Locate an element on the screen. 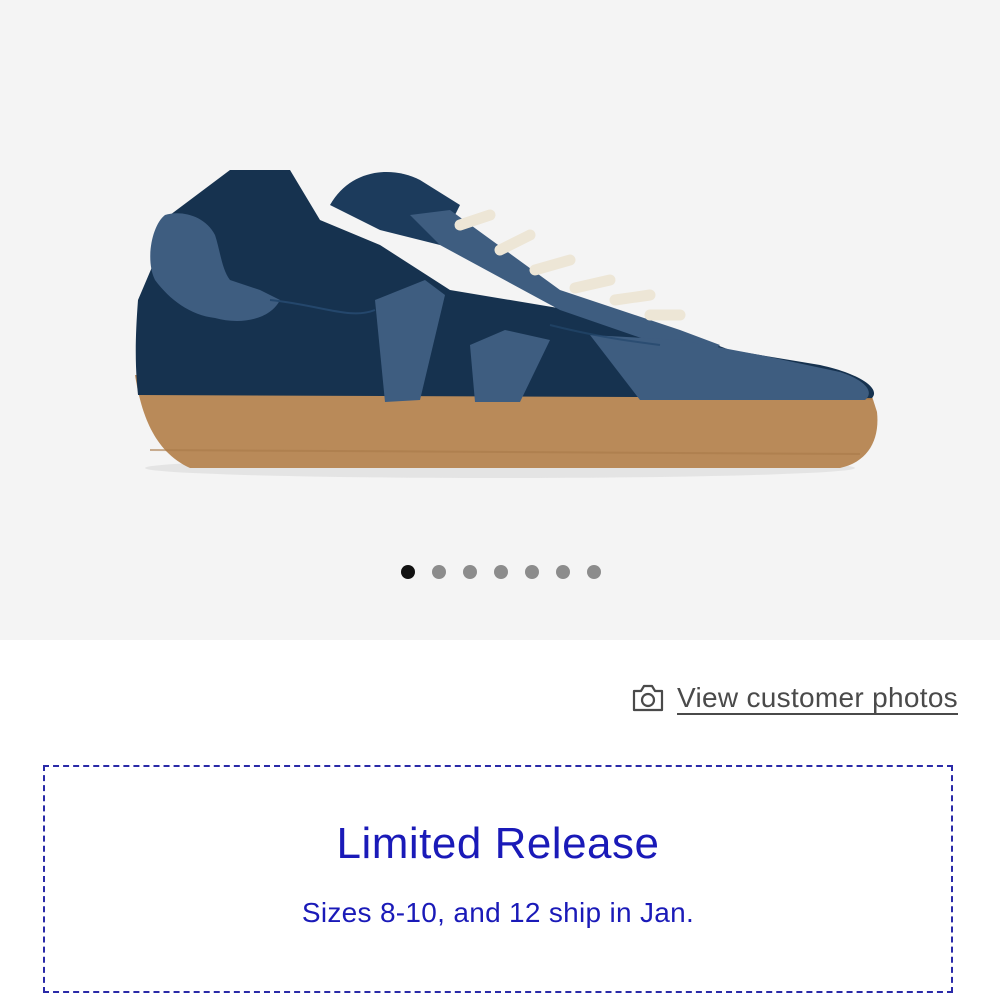 The width and height of the screenshot is (1000, 1000). limited-release-subtitle: Sizes 8-10, and 12 ship in Jan. is located at coordinates (498, 912).